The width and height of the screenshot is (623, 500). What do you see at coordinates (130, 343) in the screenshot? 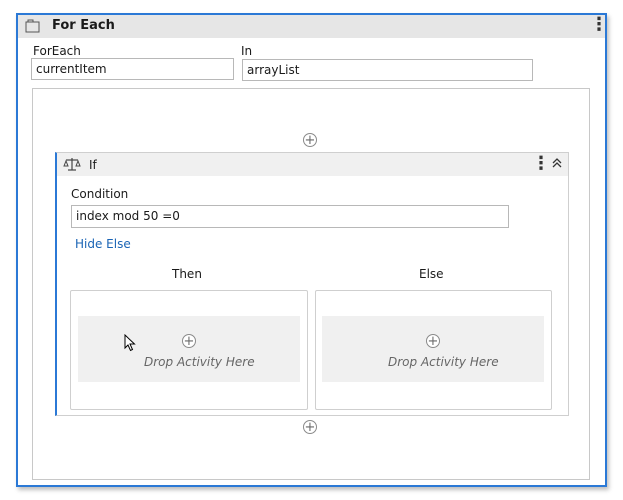
I see `mouse-cursor-icon` at bounding box center [130, 343].